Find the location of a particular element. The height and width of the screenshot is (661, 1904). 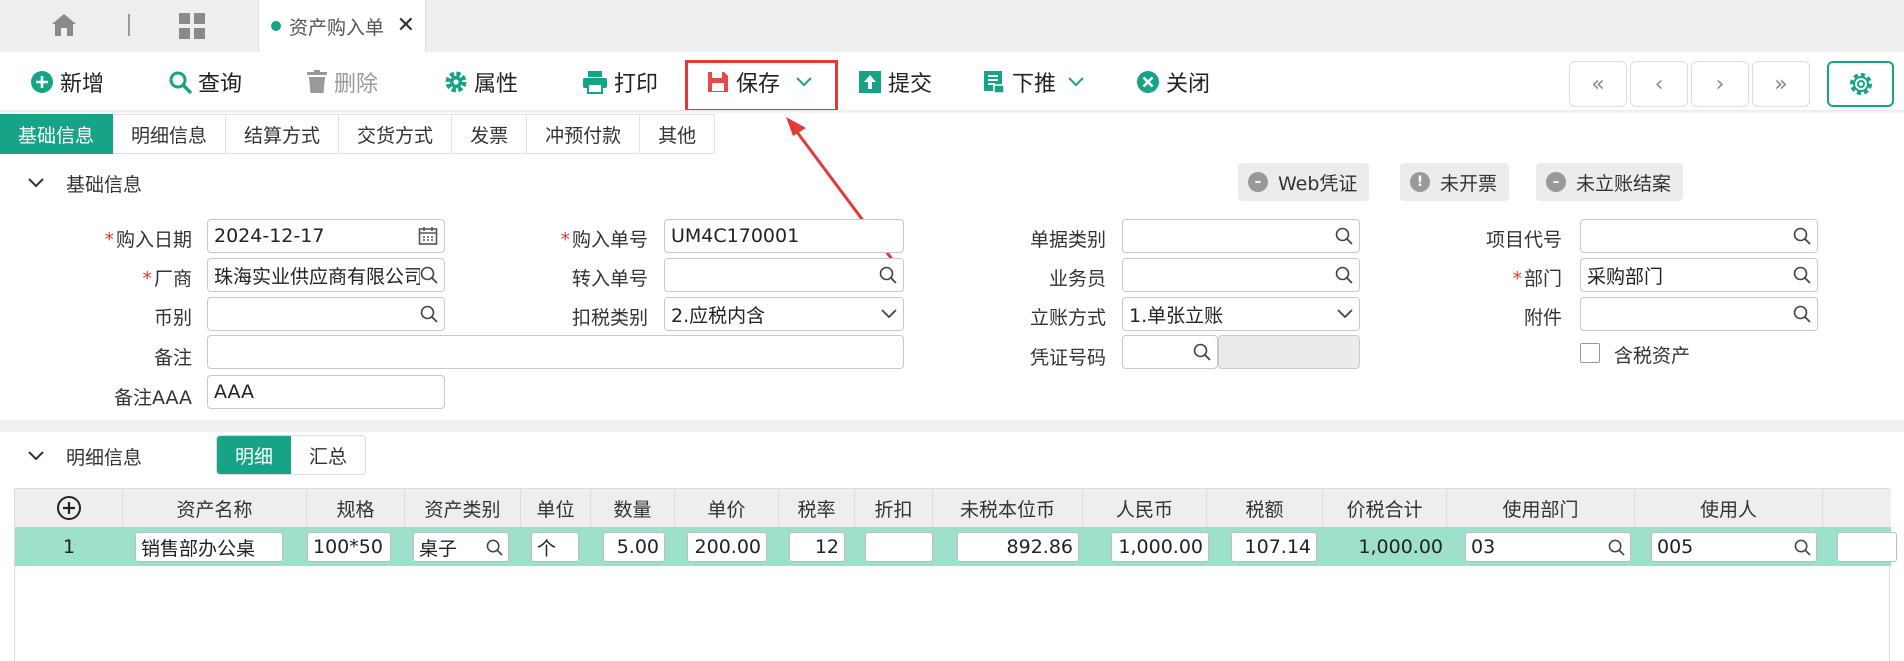

col-qty: 数量 is located at coordinates (633, 508).